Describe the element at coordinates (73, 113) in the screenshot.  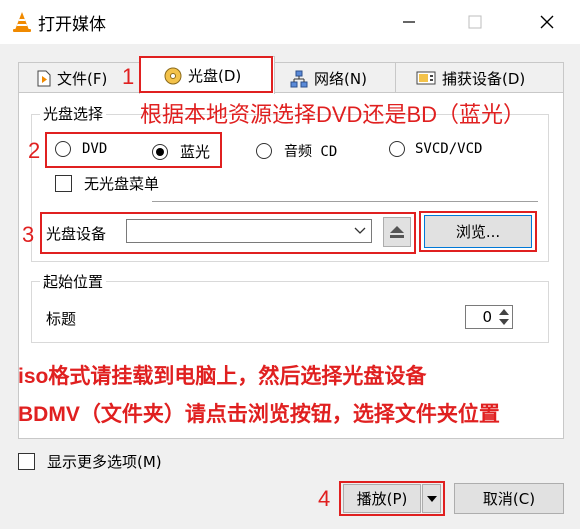
I see `disc-selection-legend: 光盘选择` at that location.